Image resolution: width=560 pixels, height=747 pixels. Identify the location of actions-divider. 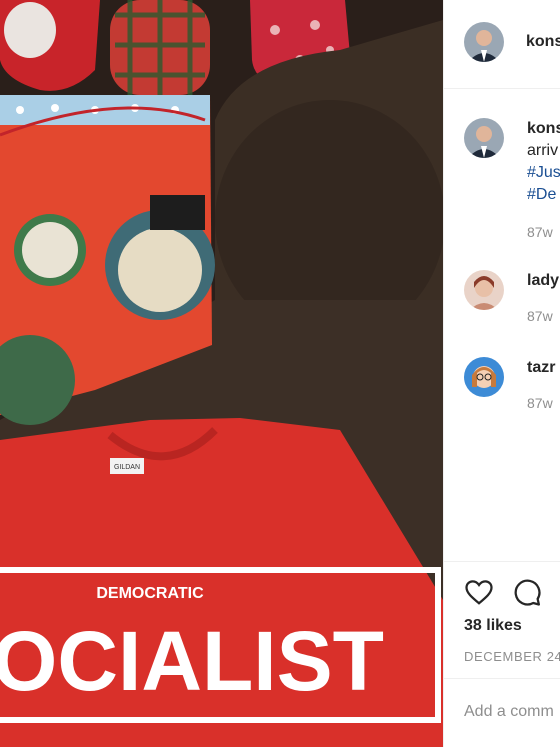
(502, 561).